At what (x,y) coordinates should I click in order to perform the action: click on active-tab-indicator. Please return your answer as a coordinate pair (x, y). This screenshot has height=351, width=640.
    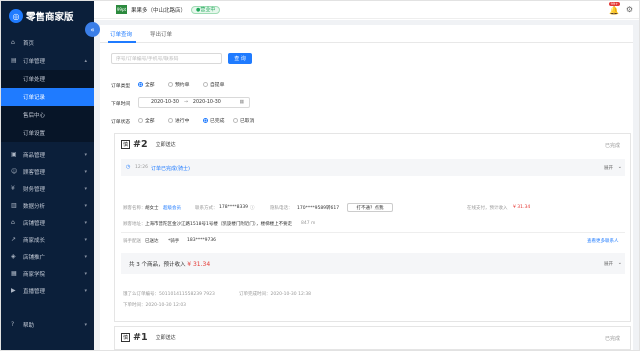
    Looking at the image, I should click on (122, 42).